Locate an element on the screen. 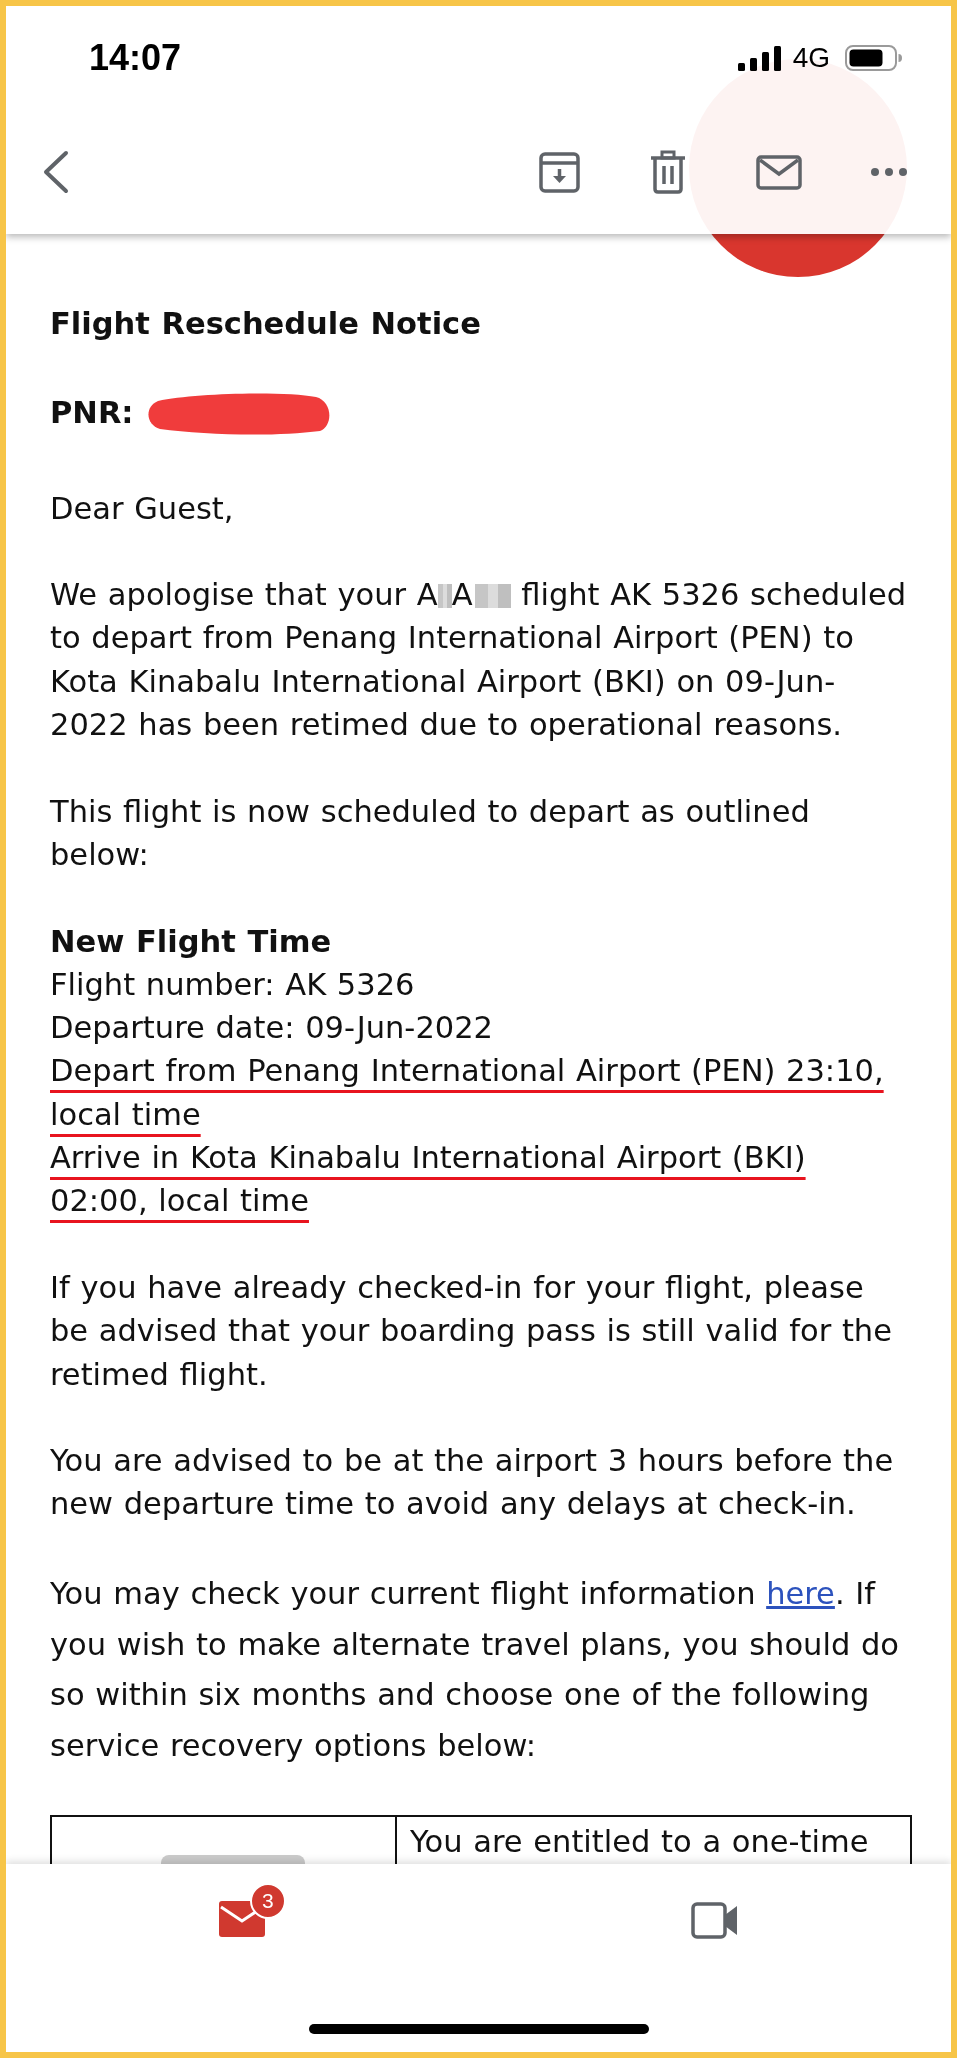  more-icon is located at coordinates (889, 172).